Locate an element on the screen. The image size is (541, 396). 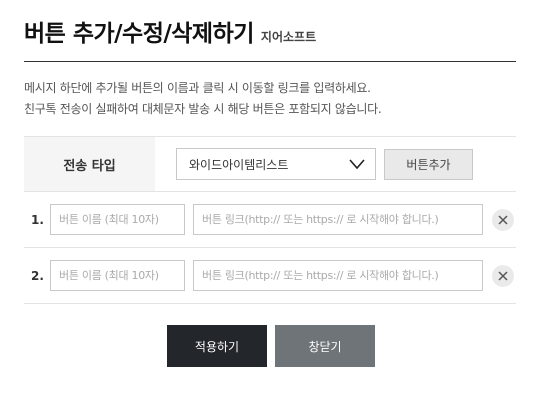
page-subtitle: 지어소프트 is located at coordinates (288, 37).